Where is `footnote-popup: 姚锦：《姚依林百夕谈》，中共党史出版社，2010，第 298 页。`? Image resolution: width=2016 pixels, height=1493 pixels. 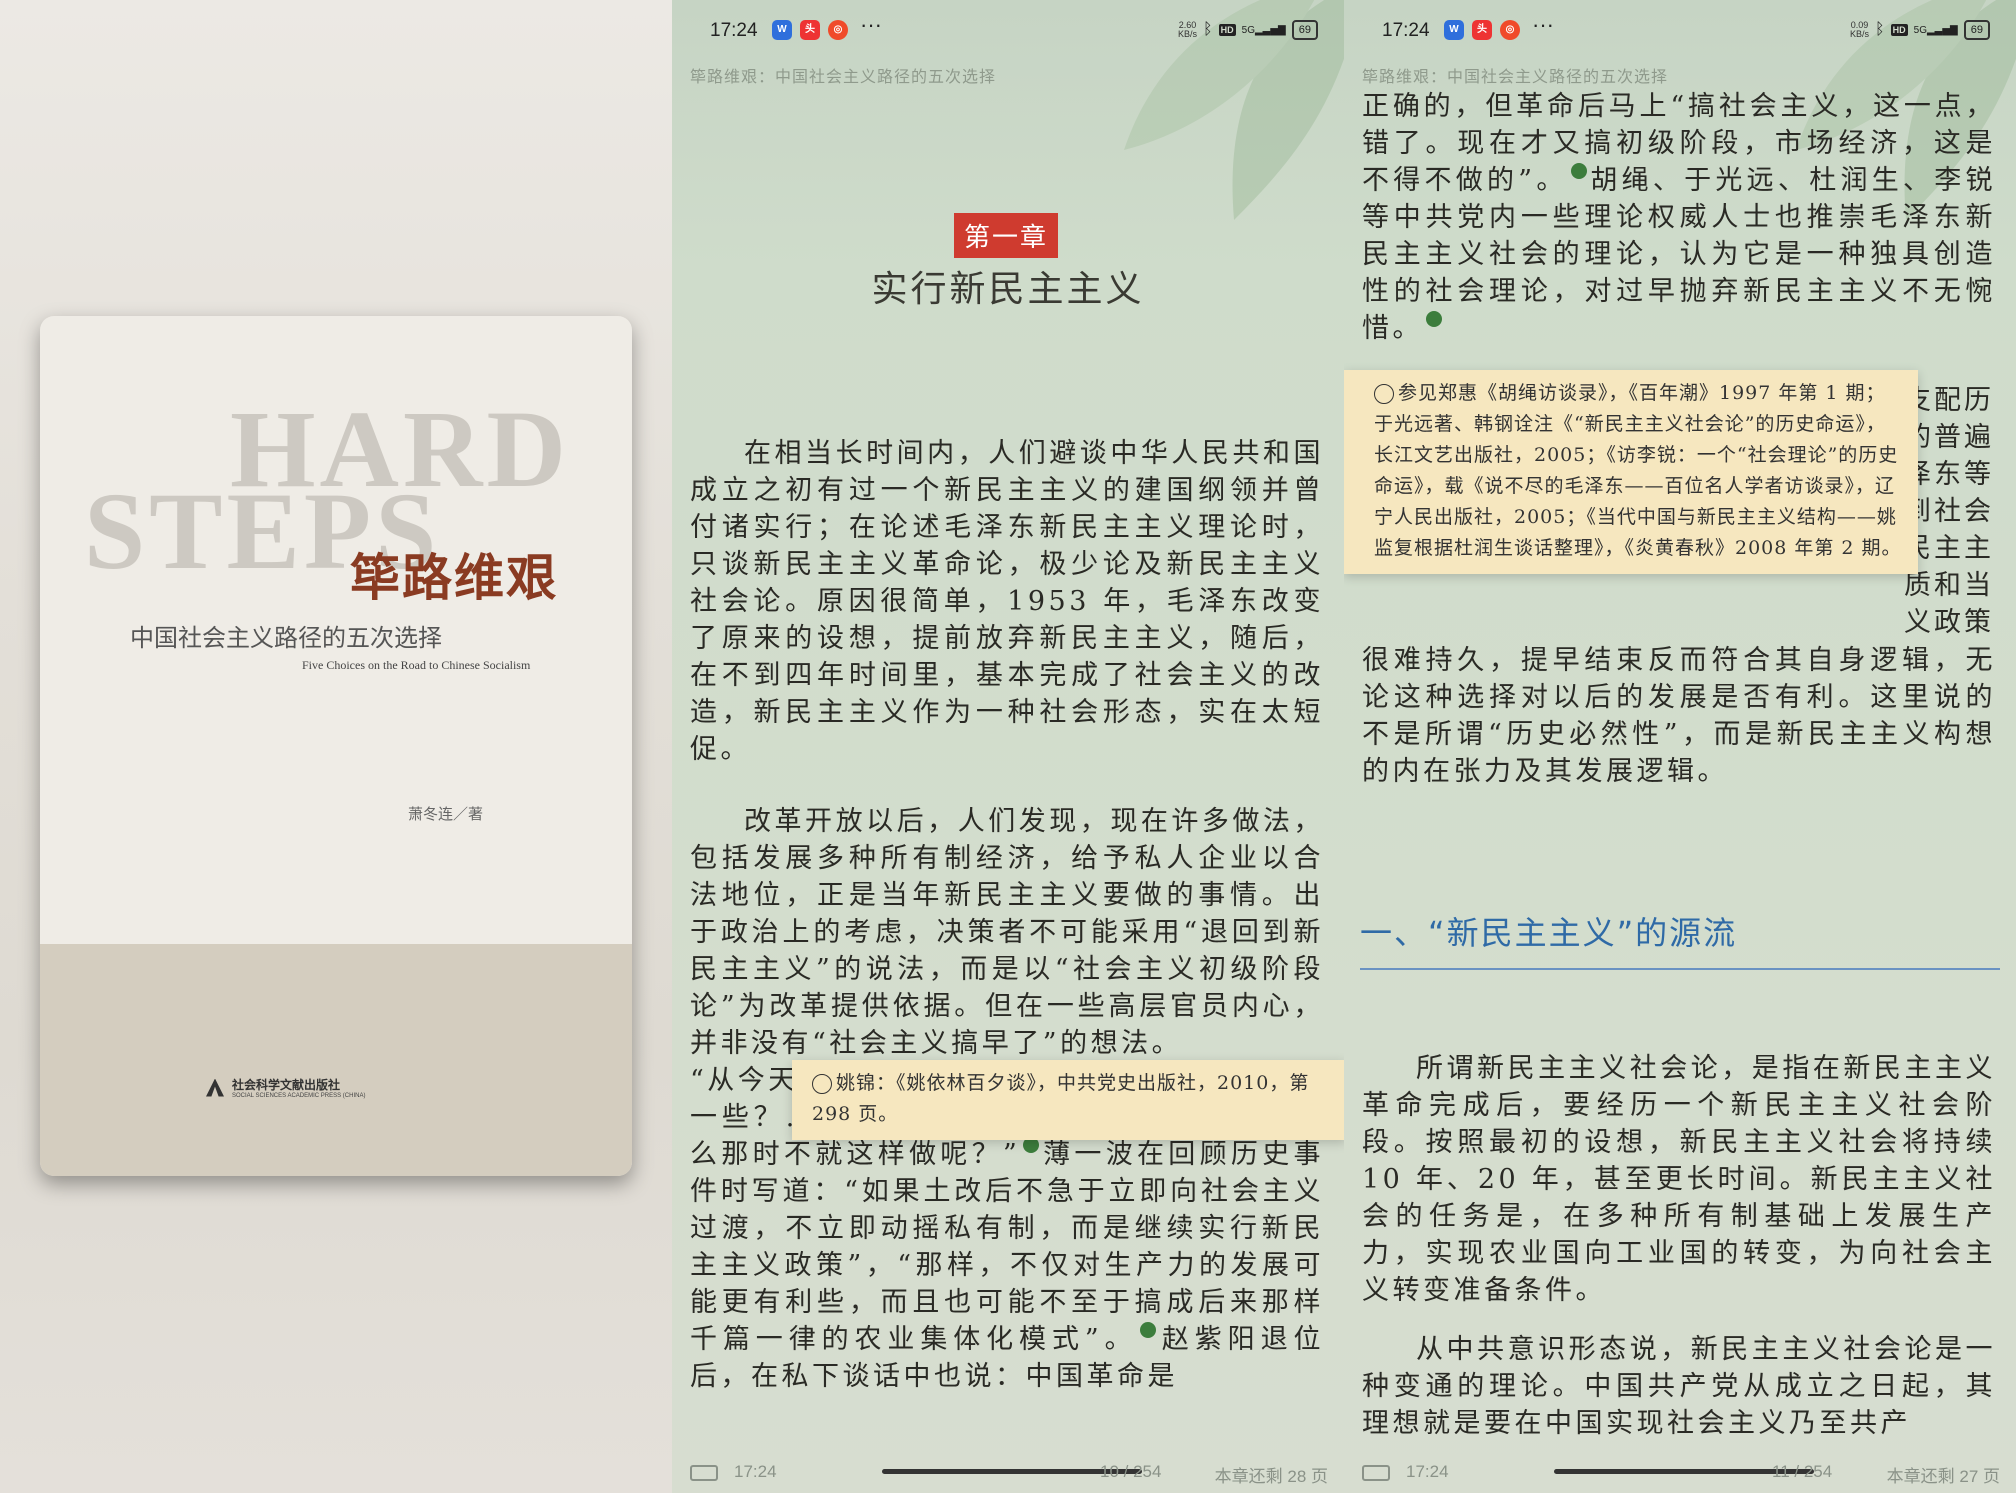 footnote-popup: 姚锦：《姚依林百夕谈》，中共党史出版社，2010，第 298 页。 is located at coordinates (1068, 1100).